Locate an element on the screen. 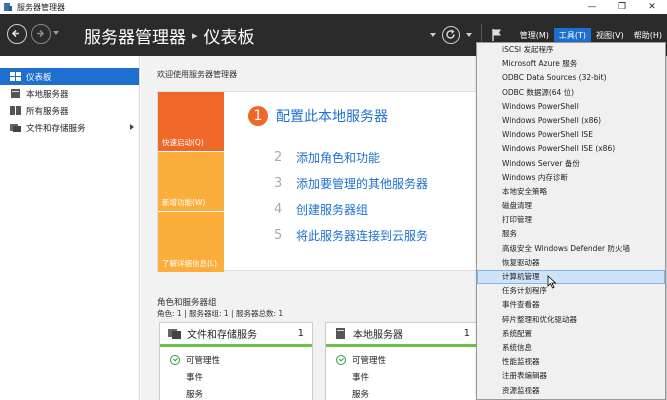  roles-summary: 角色: 1 | 服务器组: 1 | 服务器总数: 1 is located at coordinates (220, 313).